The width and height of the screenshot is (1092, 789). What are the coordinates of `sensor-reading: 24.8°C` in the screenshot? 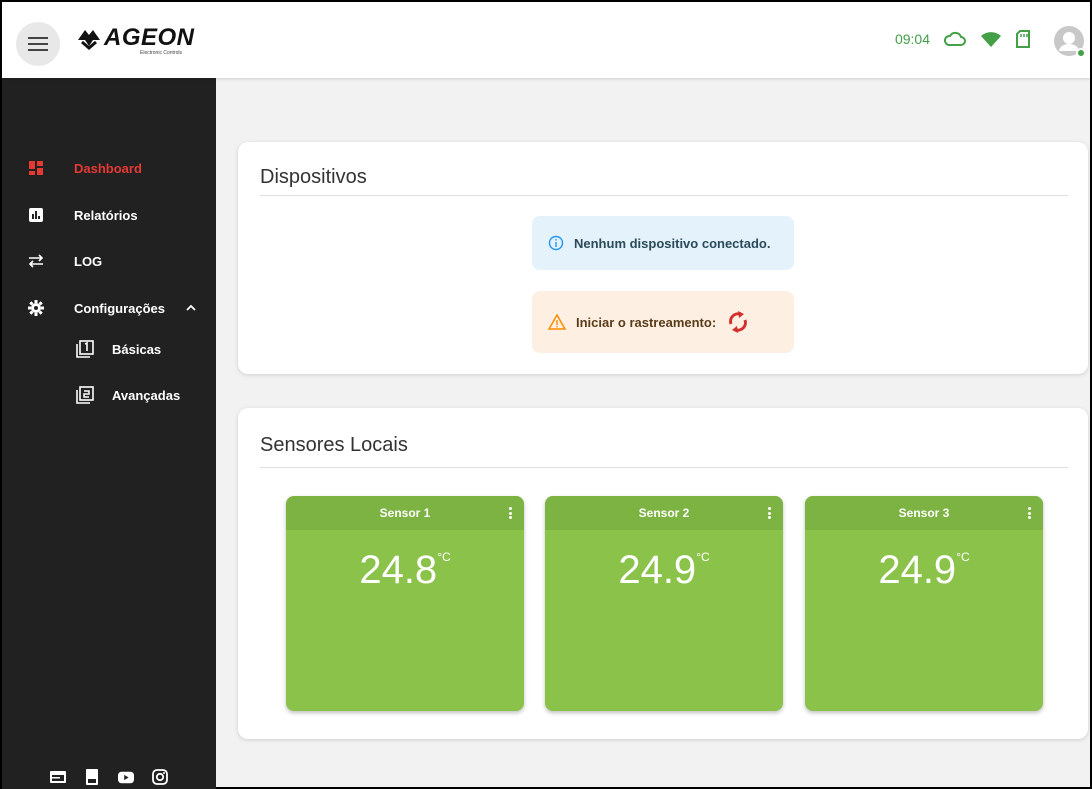 It's located at (405, 570).